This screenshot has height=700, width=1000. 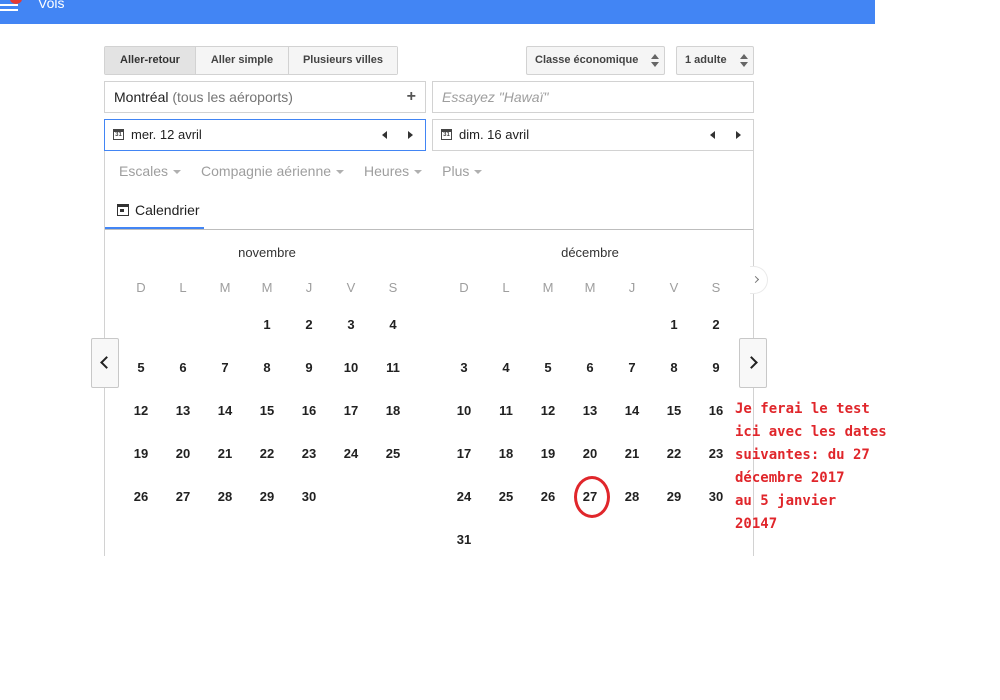 I want to click on filter-bar: Escales Compagnie aérienne Heures Plus, so click(x=310, y=171).